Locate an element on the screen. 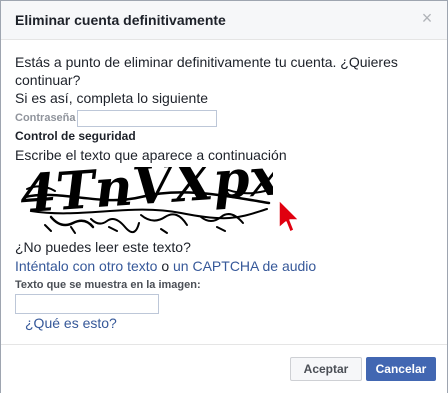 The width and height of the screenshot is (448, 393). cancel-button: Cancelar is located at coordinates (401, 369).